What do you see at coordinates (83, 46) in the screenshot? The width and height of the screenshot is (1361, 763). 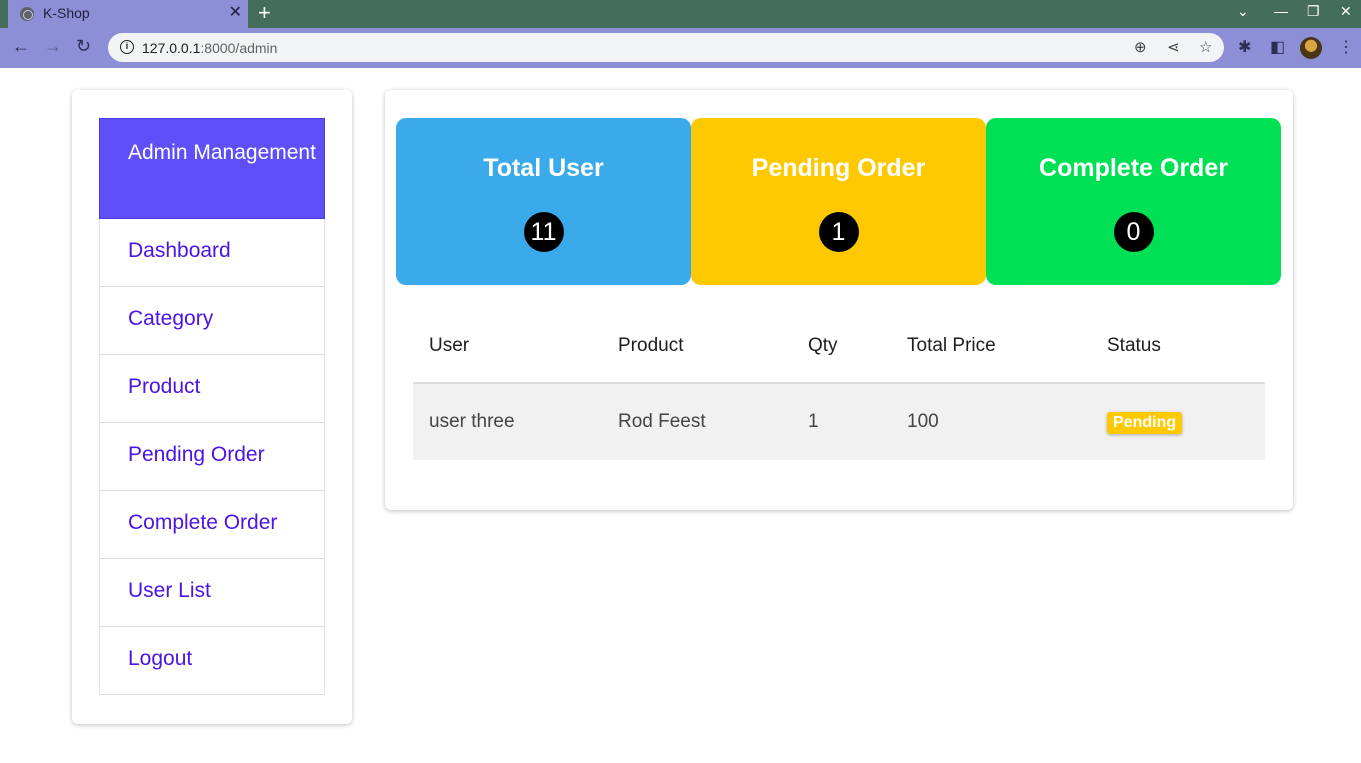 I see `reload-icon: ↻` at bounding box center [83, 46].